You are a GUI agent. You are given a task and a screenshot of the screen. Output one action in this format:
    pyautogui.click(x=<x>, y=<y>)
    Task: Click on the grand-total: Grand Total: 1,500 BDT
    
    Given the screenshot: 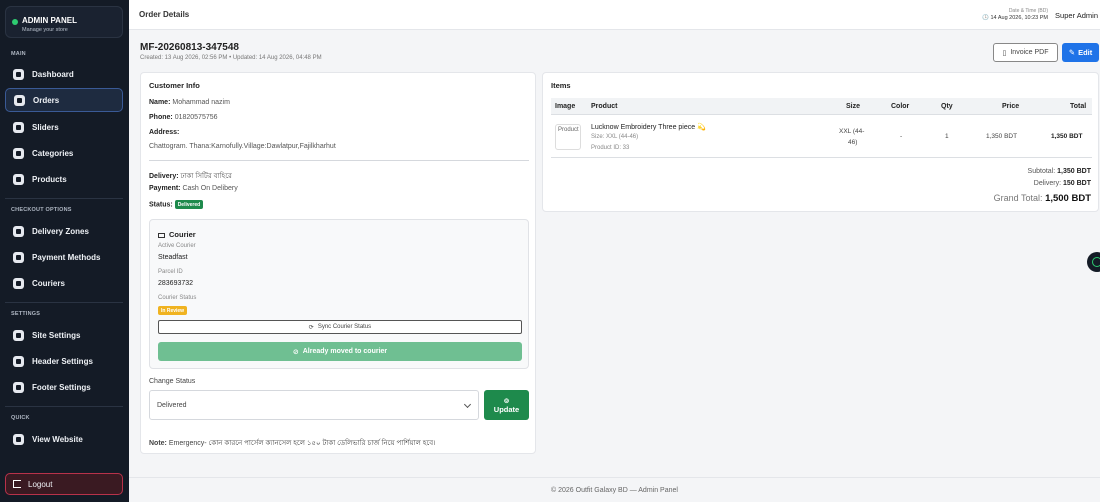 What is the action you would take?
    pyautogui.click(x=1042, y=198)
    